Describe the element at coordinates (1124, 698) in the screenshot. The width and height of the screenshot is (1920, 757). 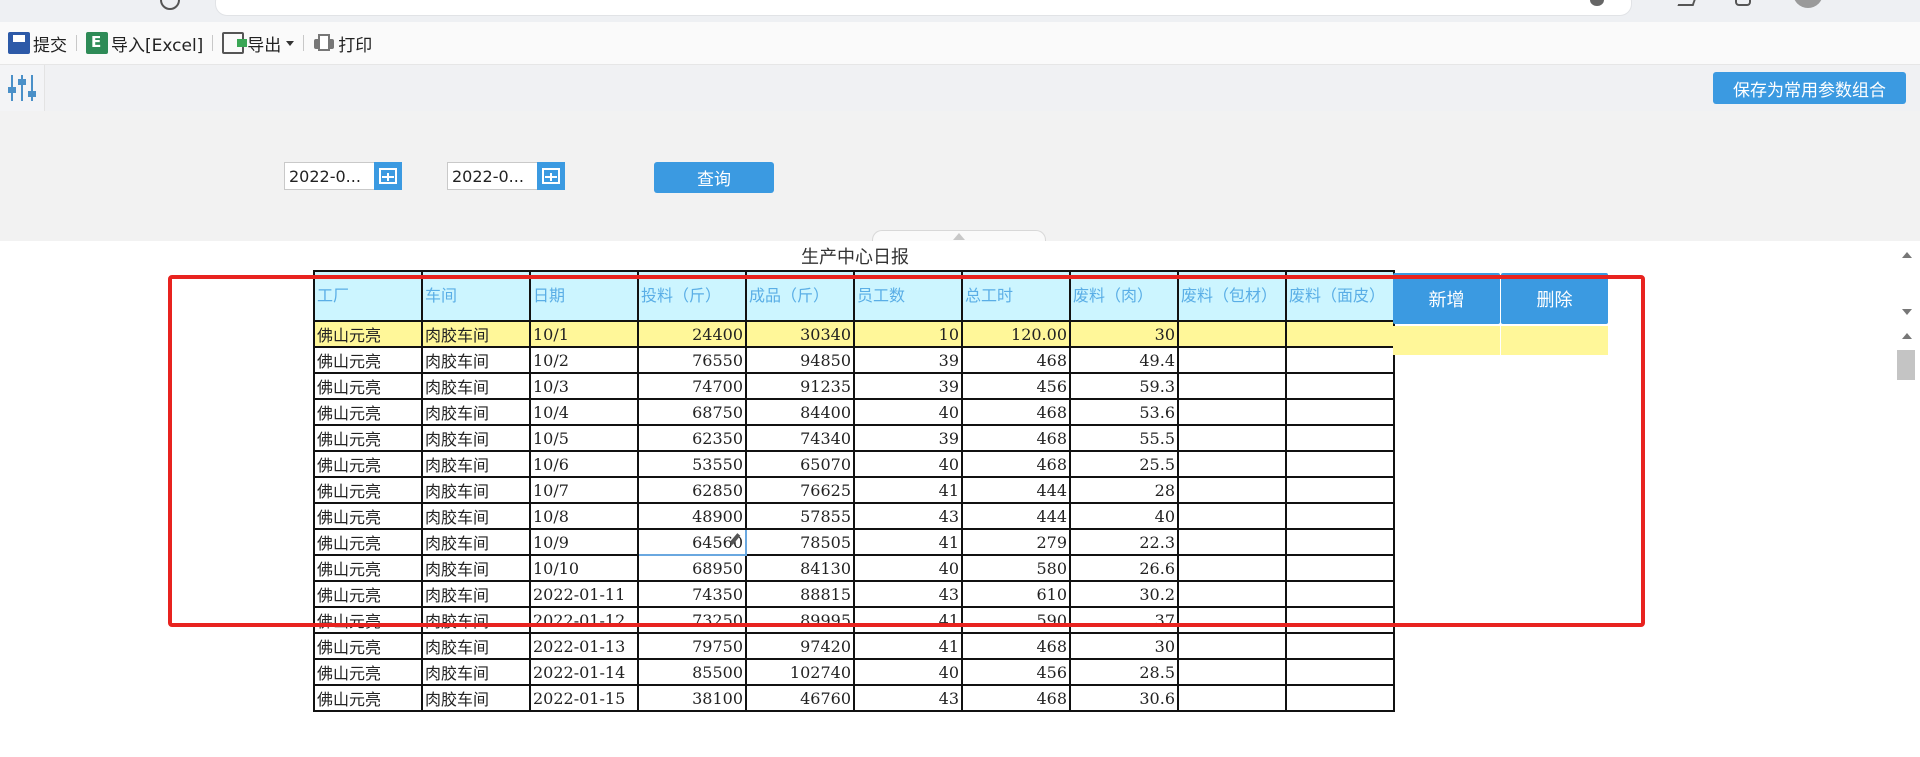
I see `table-cell: 30.6` at that location.